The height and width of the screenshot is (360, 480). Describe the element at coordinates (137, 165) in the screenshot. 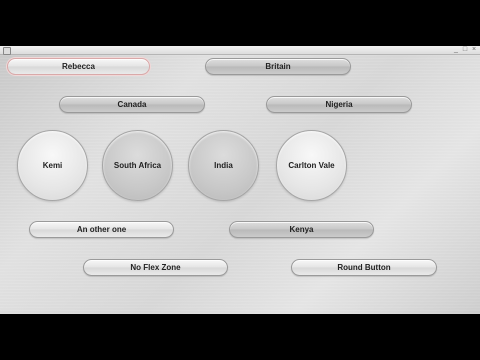

I see `south-africa-button: South Africa` at that location.